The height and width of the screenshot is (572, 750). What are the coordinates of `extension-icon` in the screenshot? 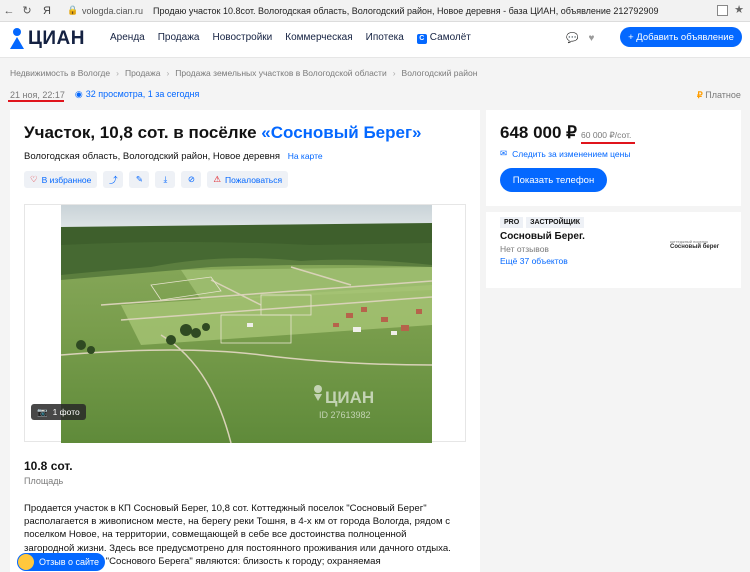 It's located at (723, 10).